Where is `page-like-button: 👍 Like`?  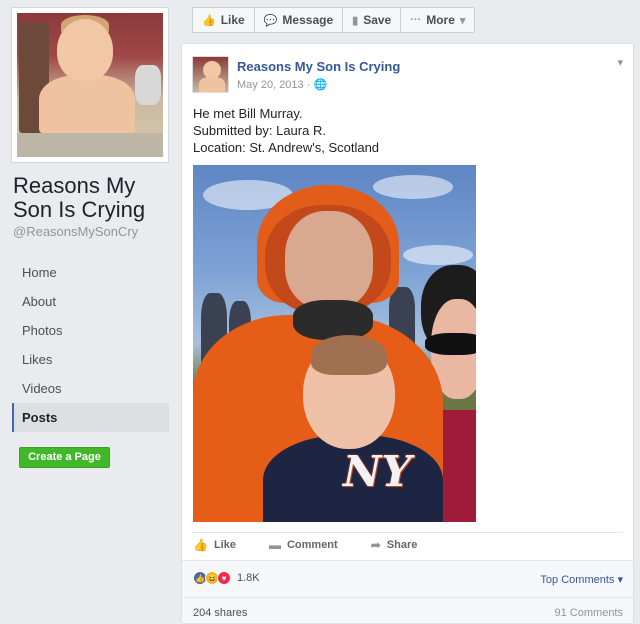
page-like-button: 👍 Like is located at coordinates (224, 20).